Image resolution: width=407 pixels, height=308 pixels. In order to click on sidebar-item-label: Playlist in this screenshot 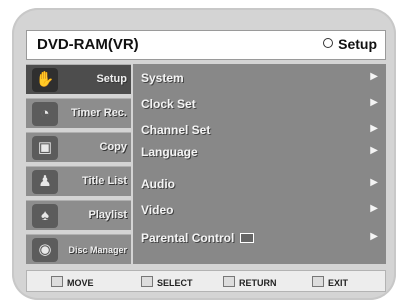, I will do `click(107, 215)`.